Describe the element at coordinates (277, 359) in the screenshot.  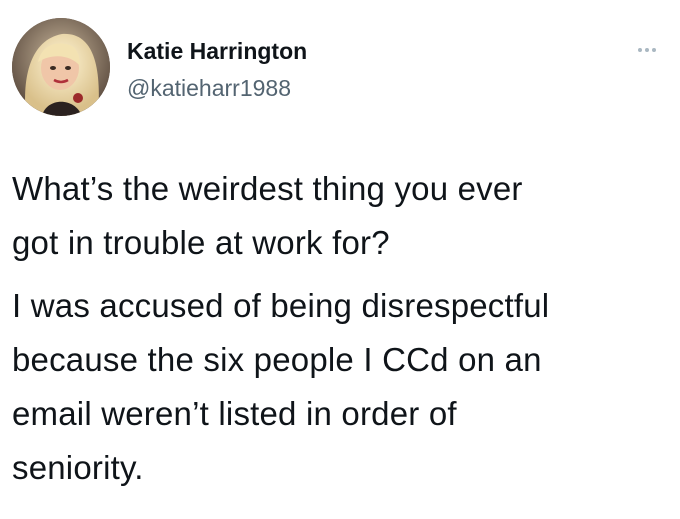
I see `text-line: because the six people I CCd on an` at that location.